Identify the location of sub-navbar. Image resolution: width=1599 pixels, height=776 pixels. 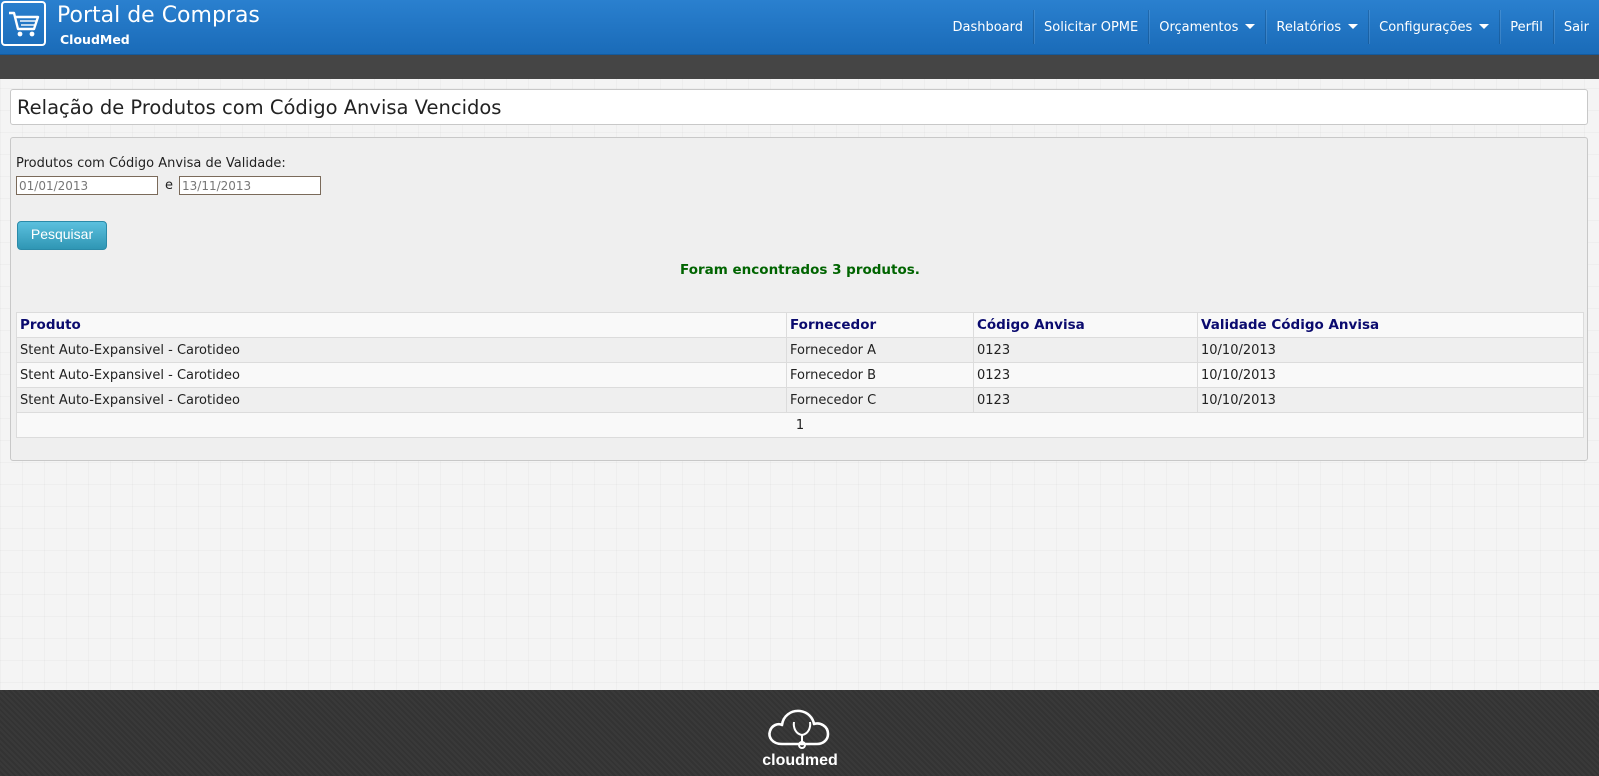
(799, 67).